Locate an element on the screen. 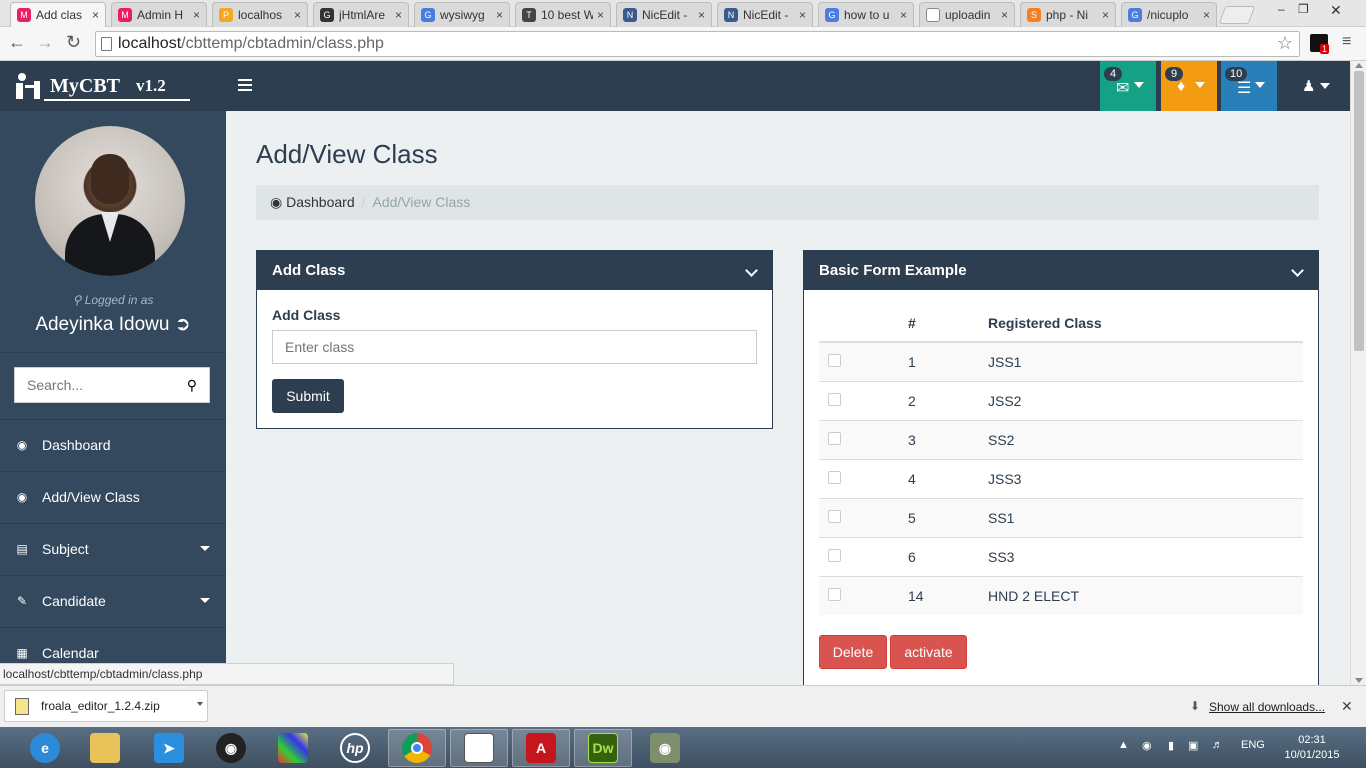  reload-icon: ↻ is located at coordinates (73, 42).